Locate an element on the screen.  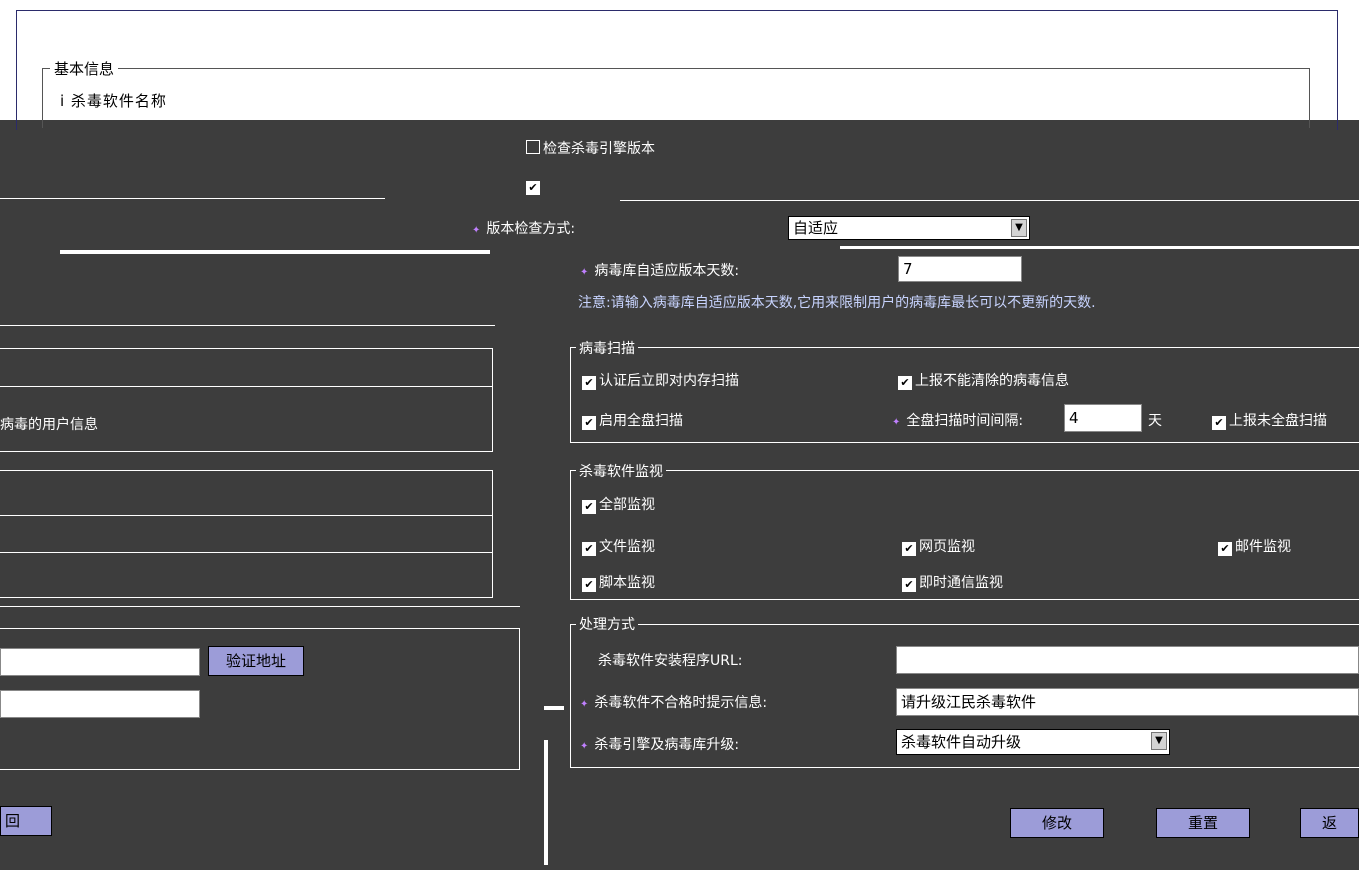
monitor-legend: 杀毒软件监视 is located at coordinates (621, 471).